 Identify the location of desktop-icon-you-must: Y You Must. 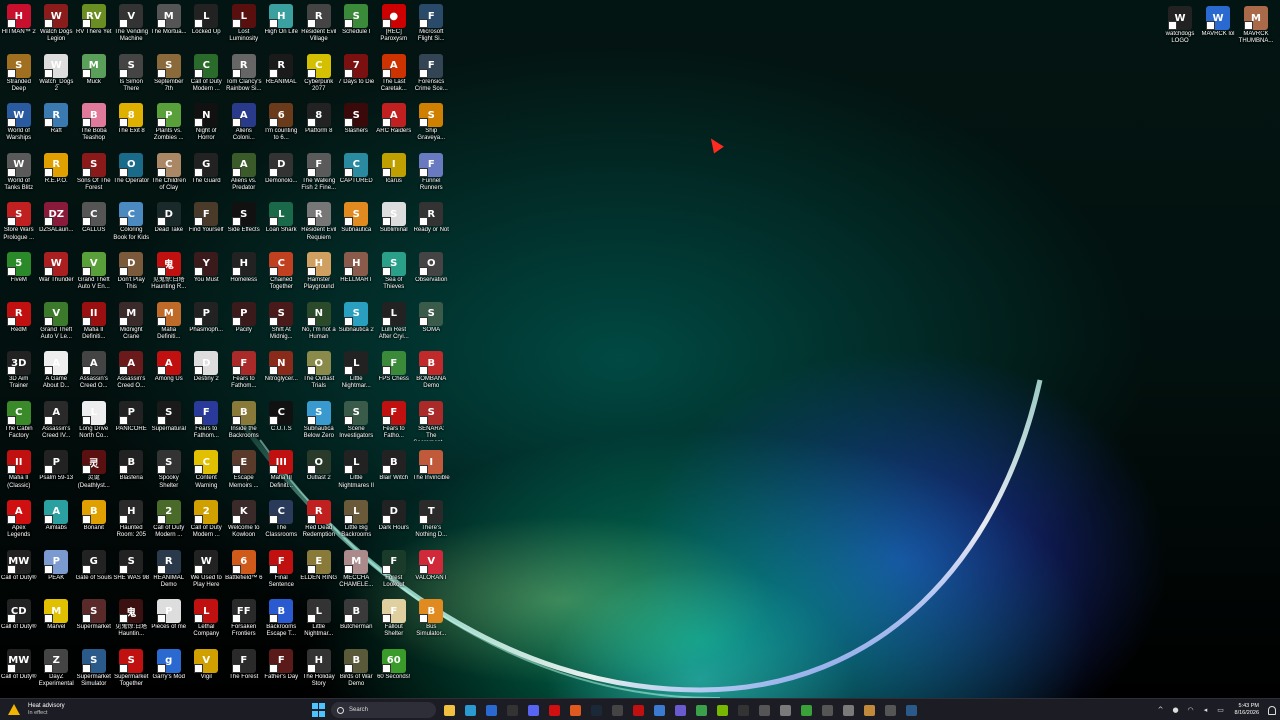
(207, 274).